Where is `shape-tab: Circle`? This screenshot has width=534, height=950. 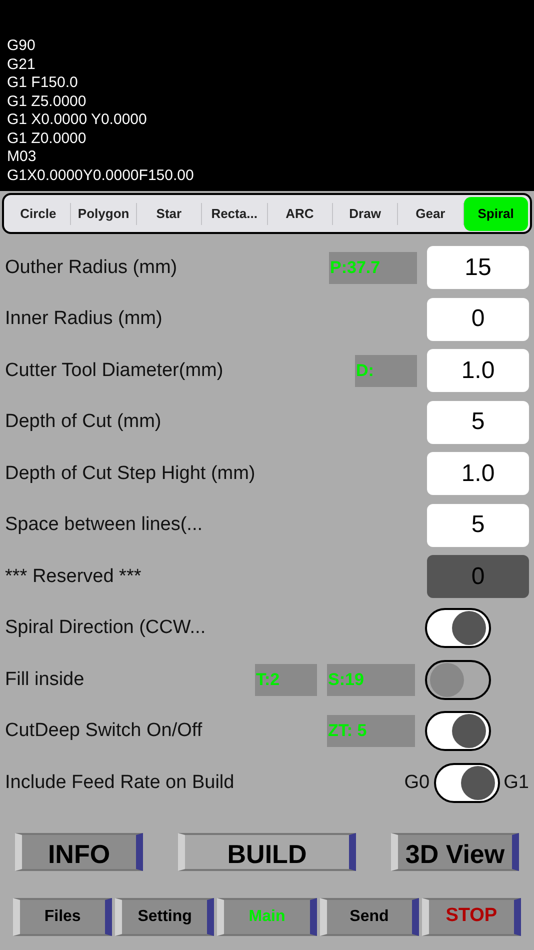
shape-tab: Circle is located at coordinates (38, 213).